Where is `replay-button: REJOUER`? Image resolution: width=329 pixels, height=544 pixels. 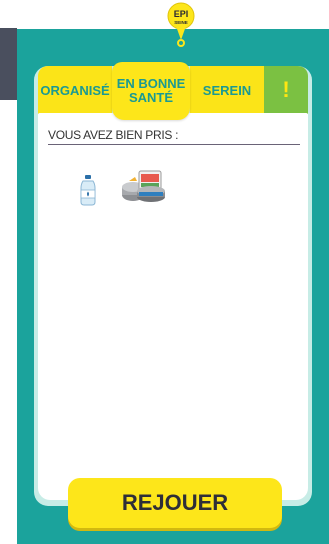 replay-button: REJOUER is located at coordinates (175, 503).